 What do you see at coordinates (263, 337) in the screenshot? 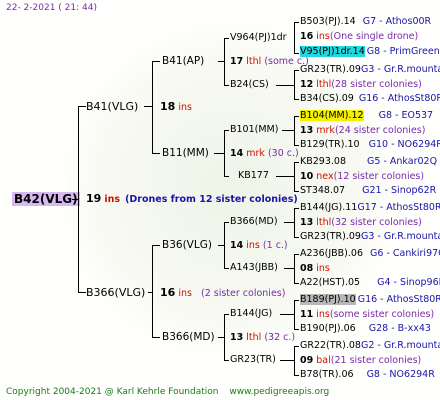
I see `node-b366-md-info: 13 lthl (32 c.)` at bounding box center [263, 337].